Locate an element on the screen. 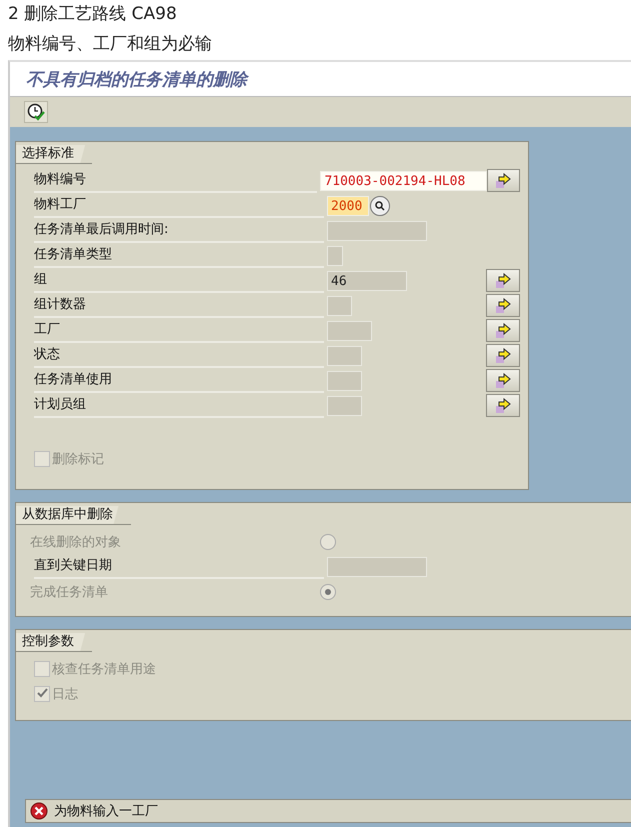 The image size is (631, 827). clock-check-icon is located at coordinates (36, 112).